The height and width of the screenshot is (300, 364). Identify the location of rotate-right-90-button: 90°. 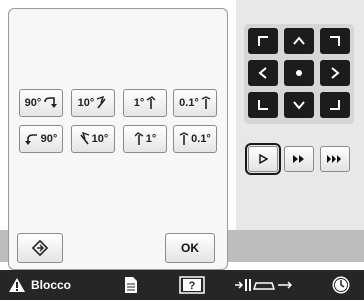
(41, 103).